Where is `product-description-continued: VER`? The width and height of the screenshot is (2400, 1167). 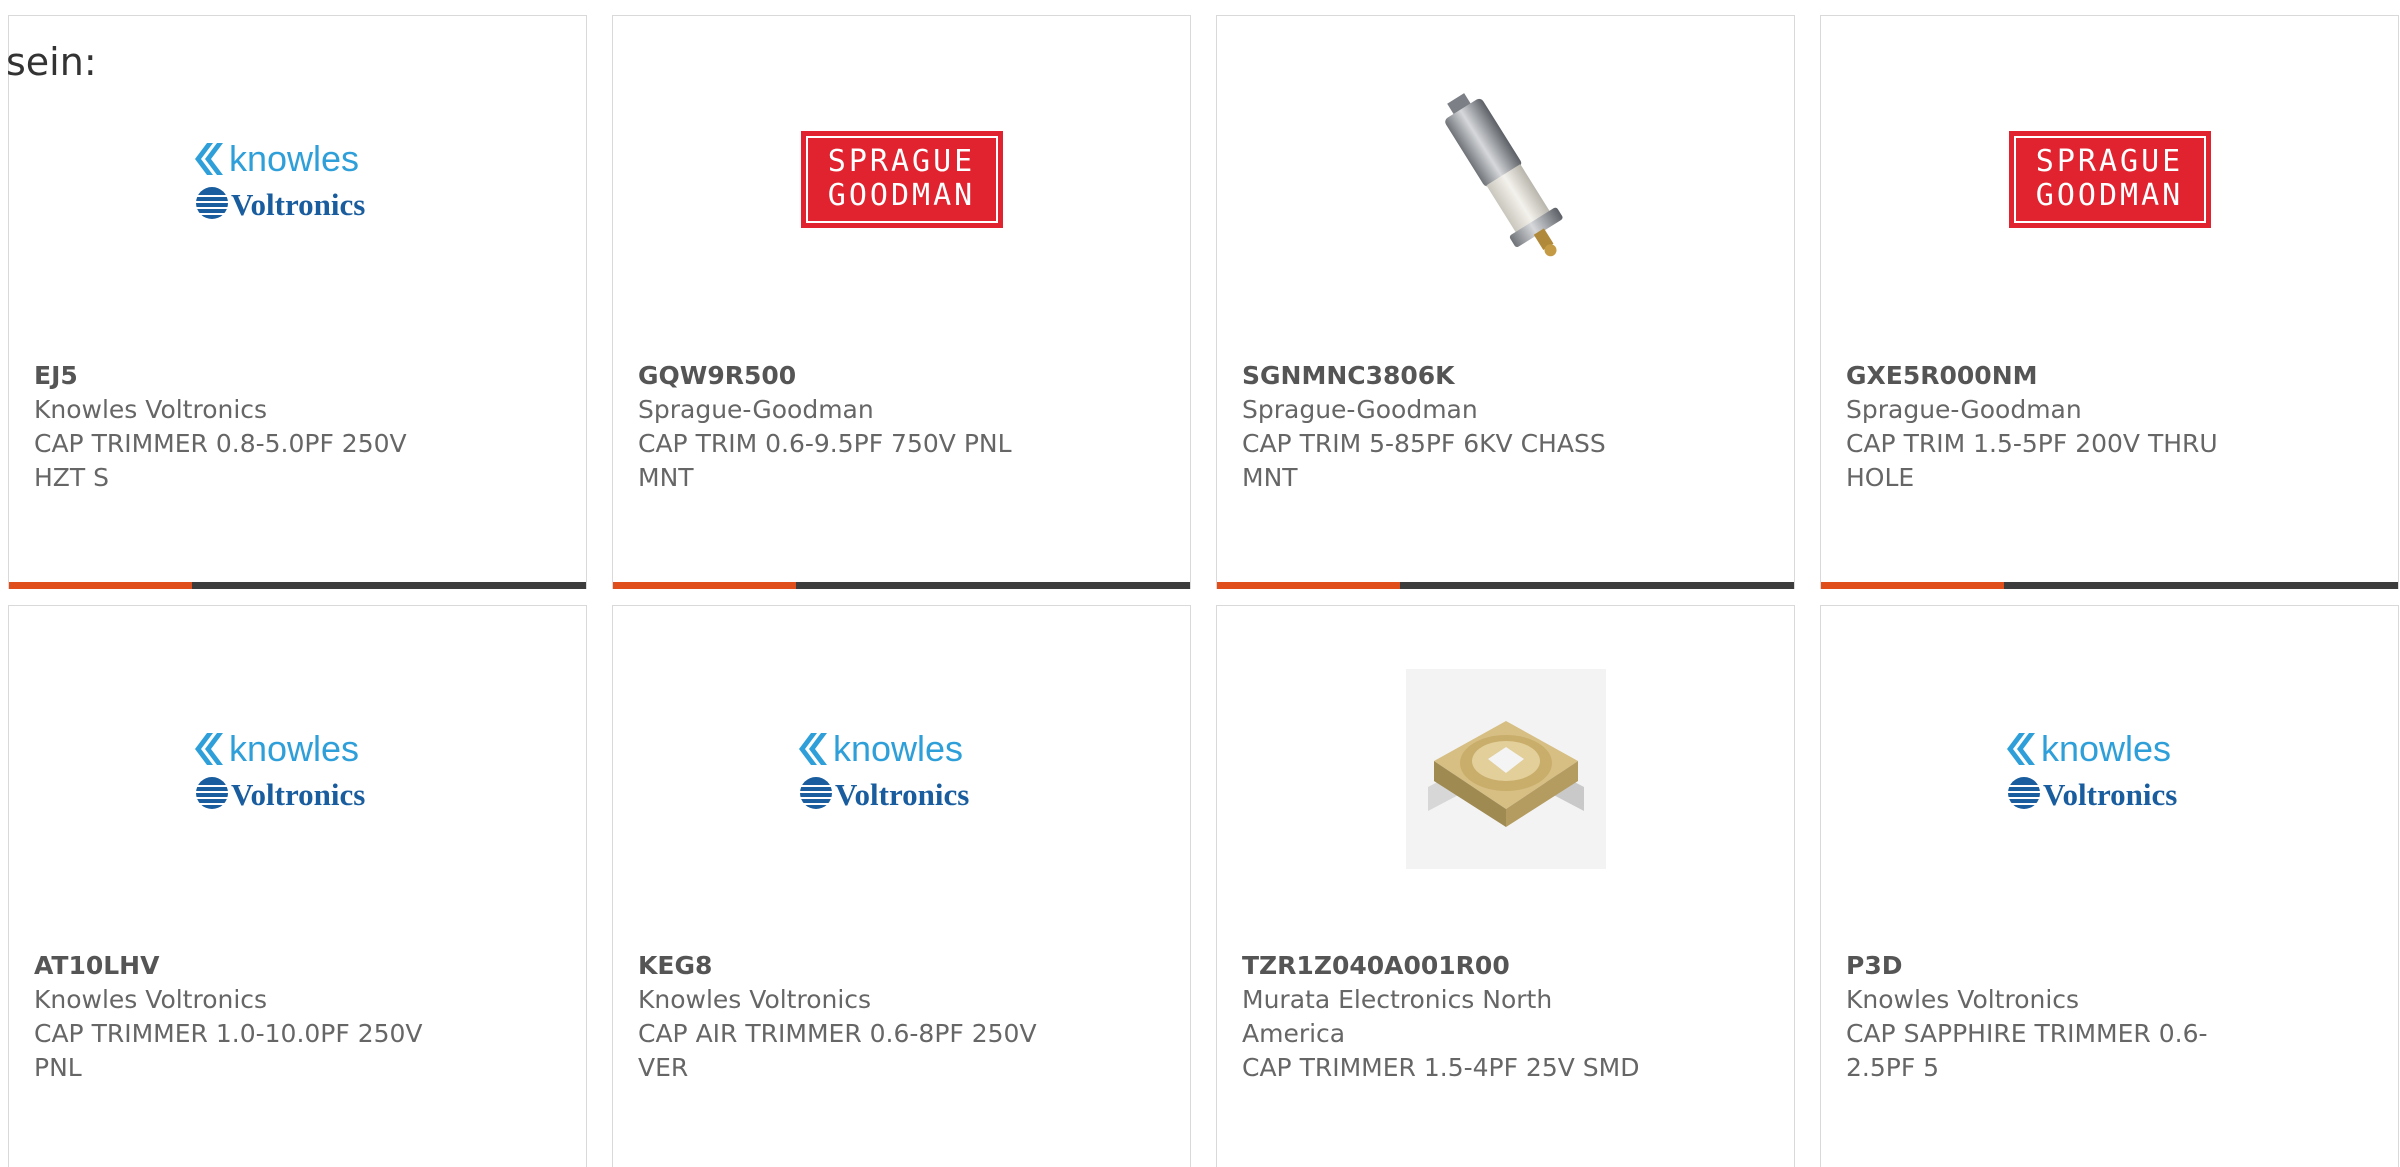
product-description-continued: VER is located at coordinates (663, 1067).